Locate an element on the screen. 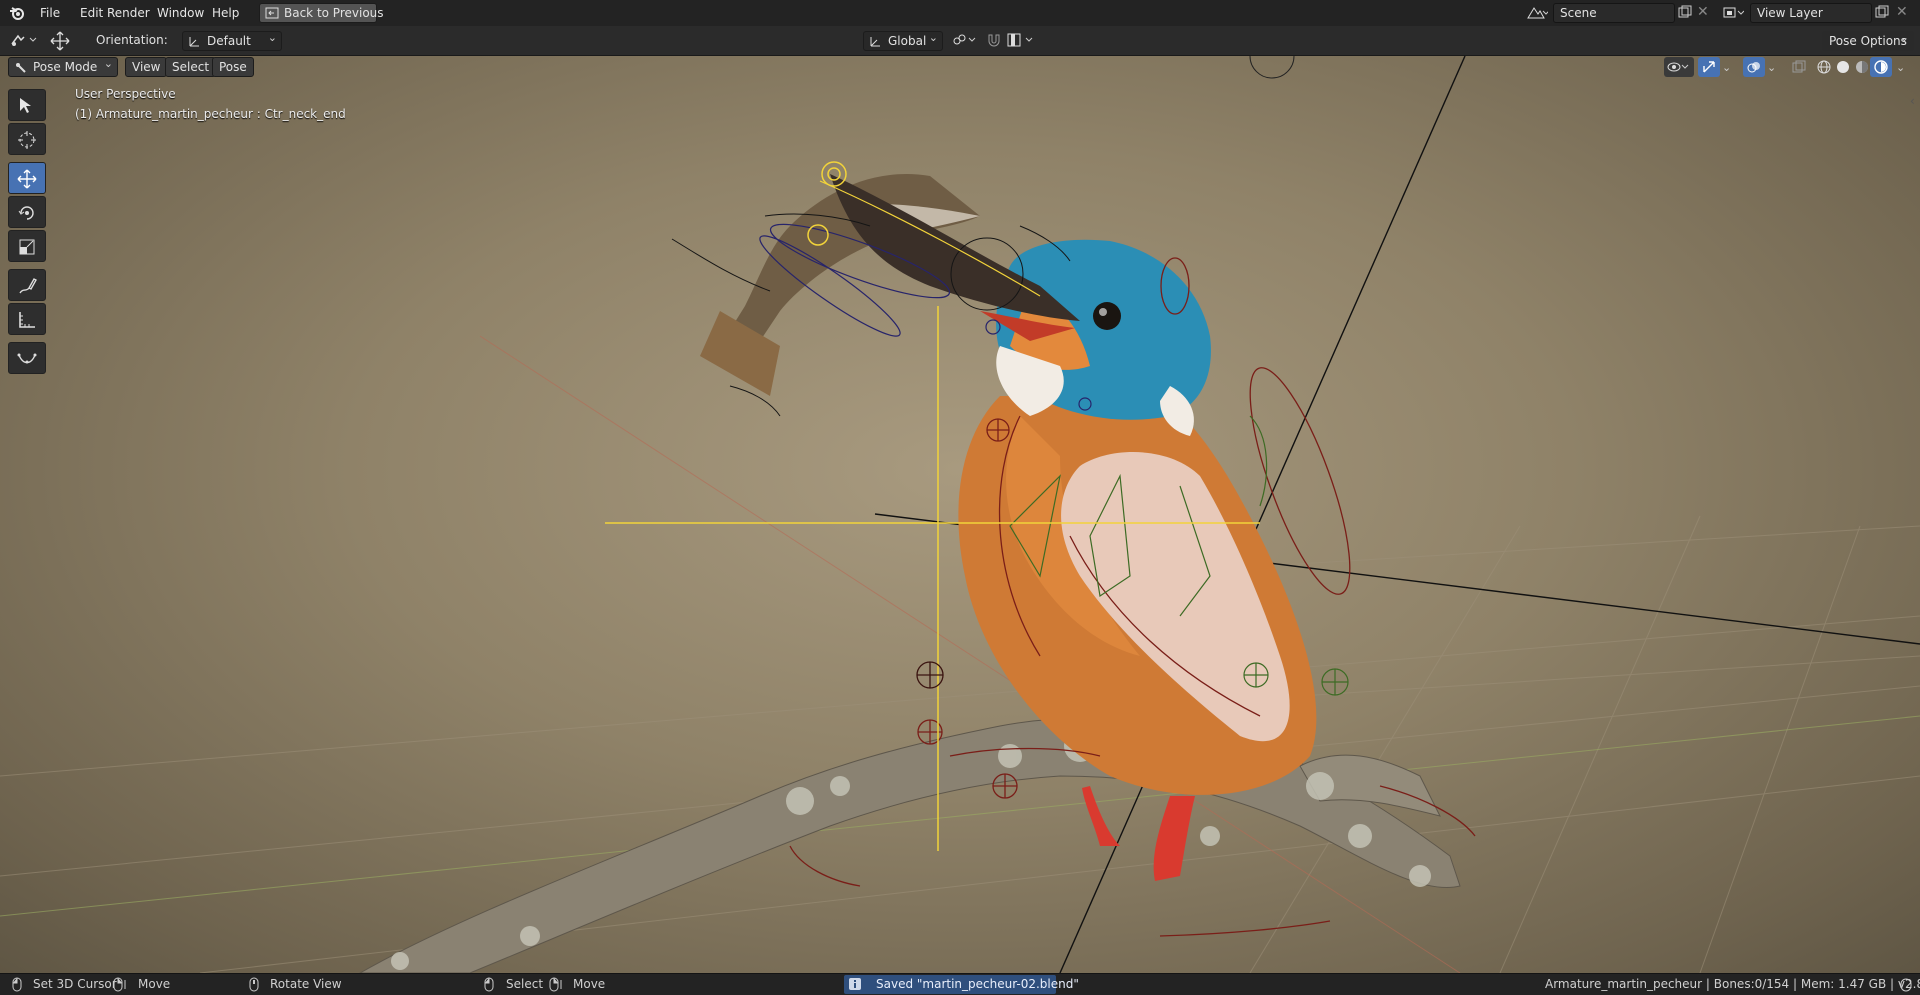 Image resolution: width=1920 pixels, height=995 pixels. pose-options-label: Pose Options is located at coordinates (1868, 41).